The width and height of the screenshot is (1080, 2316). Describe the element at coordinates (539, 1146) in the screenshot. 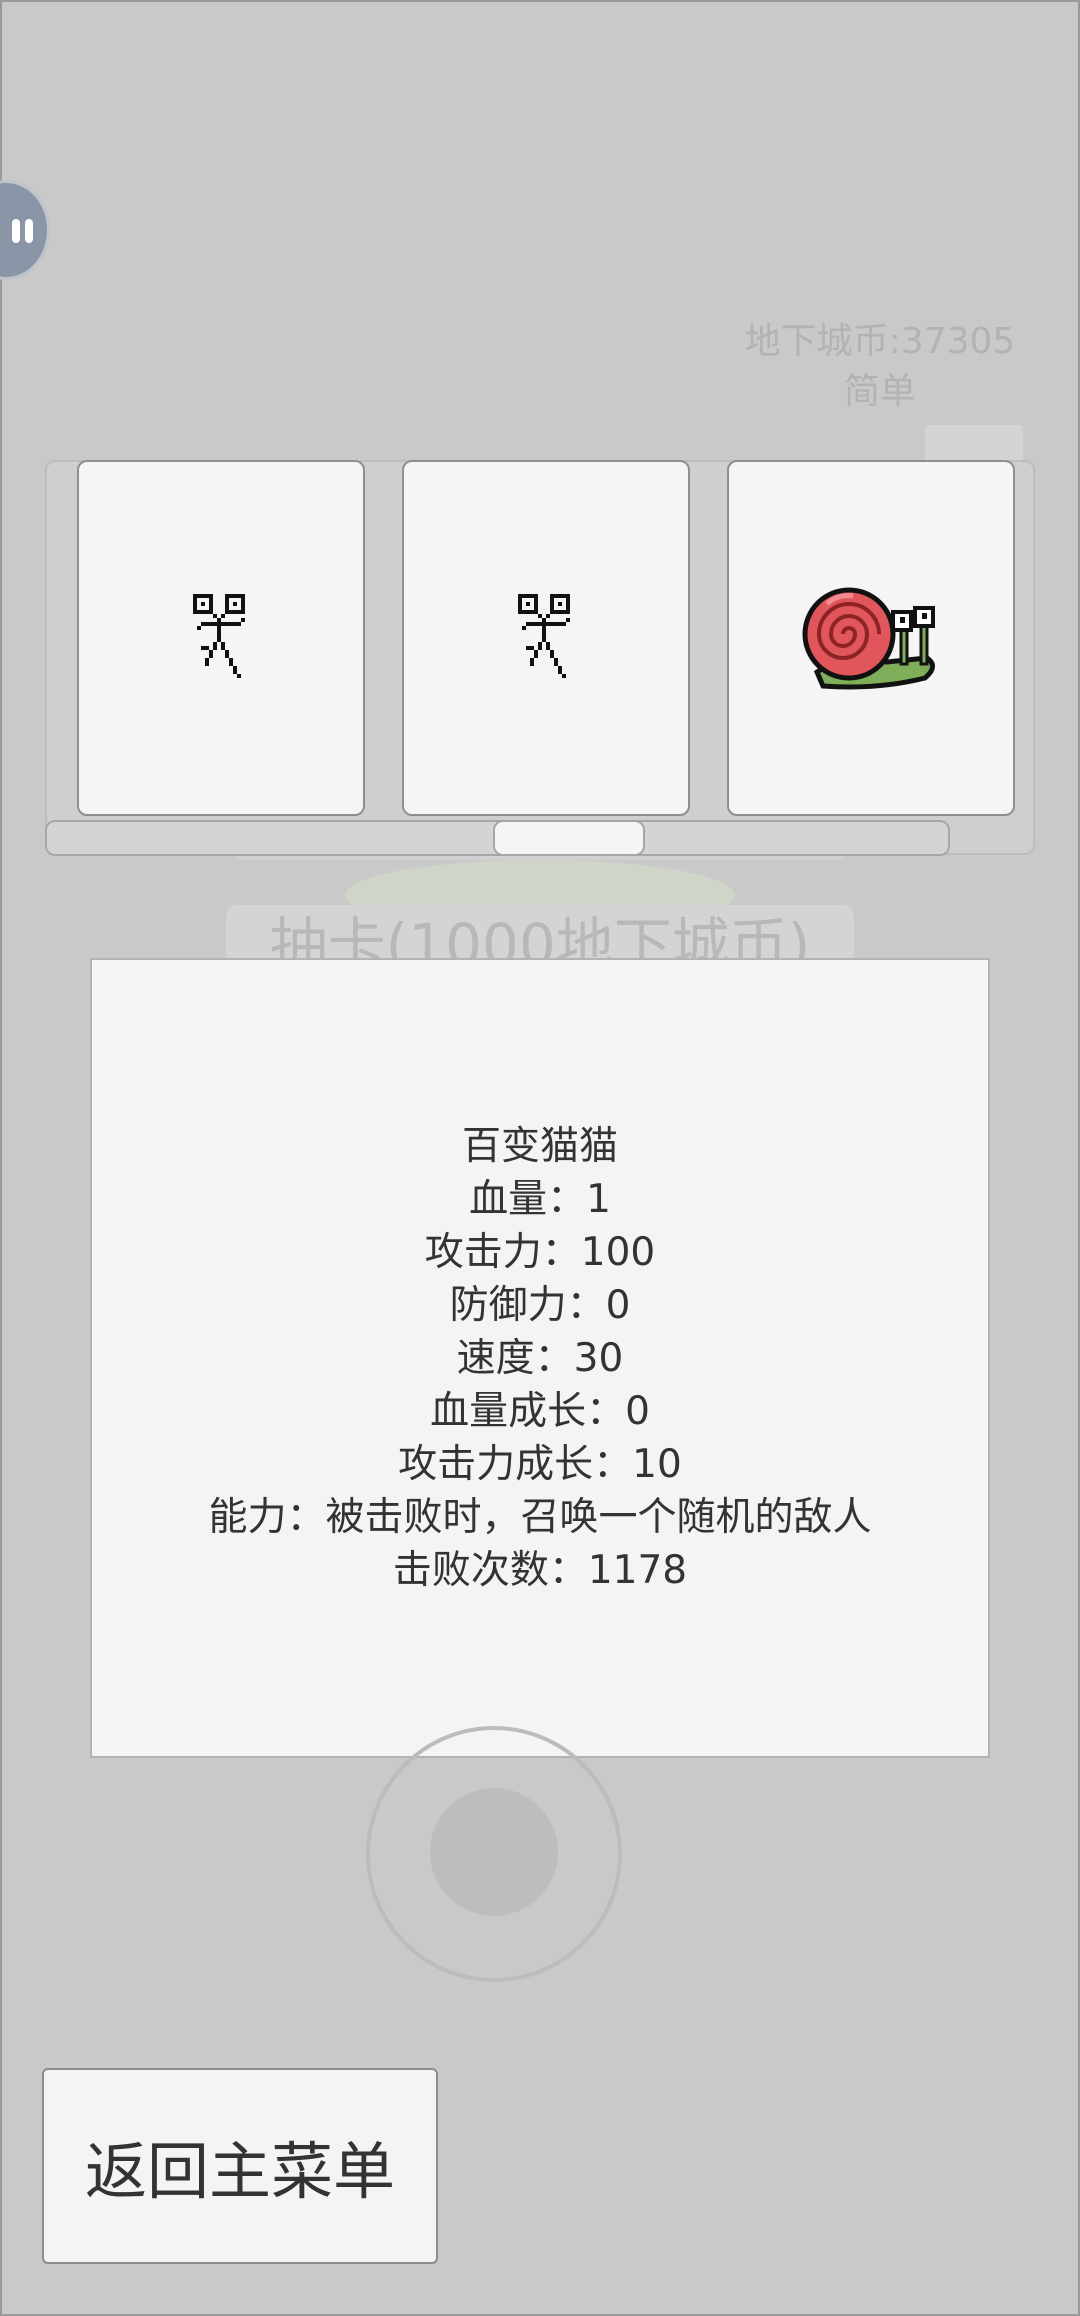

I see `character-name: 百变猫猫` at that location.